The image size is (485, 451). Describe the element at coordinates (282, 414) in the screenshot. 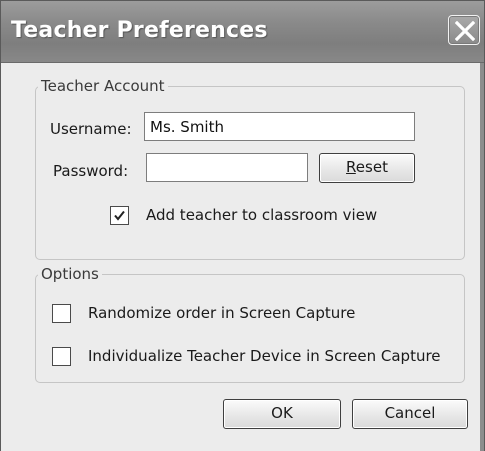

I see `ok-button: OK` at that location.